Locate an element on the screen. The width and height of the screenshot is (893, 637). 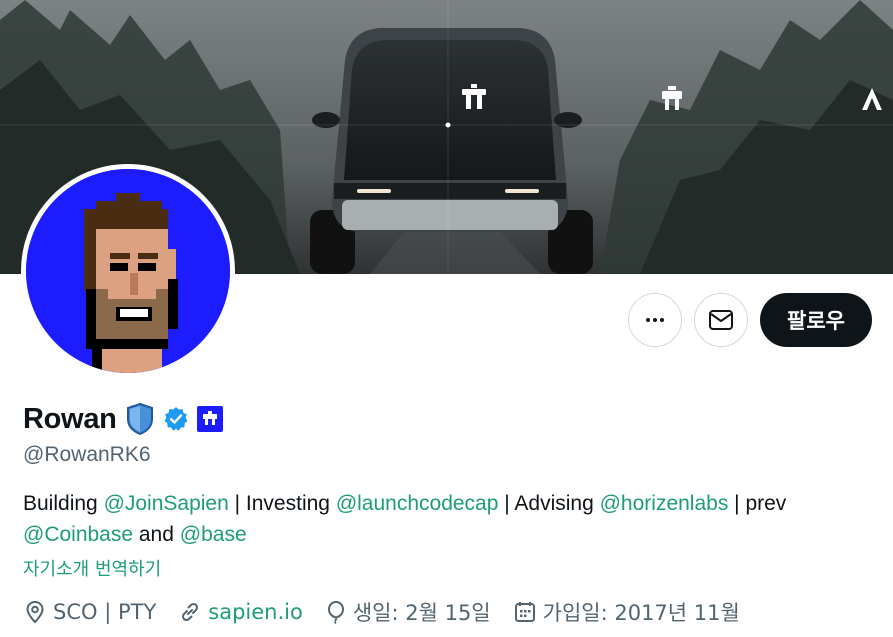
mention-link-horizenlabs: @horizenlabs is located at coordinates (664, 503).